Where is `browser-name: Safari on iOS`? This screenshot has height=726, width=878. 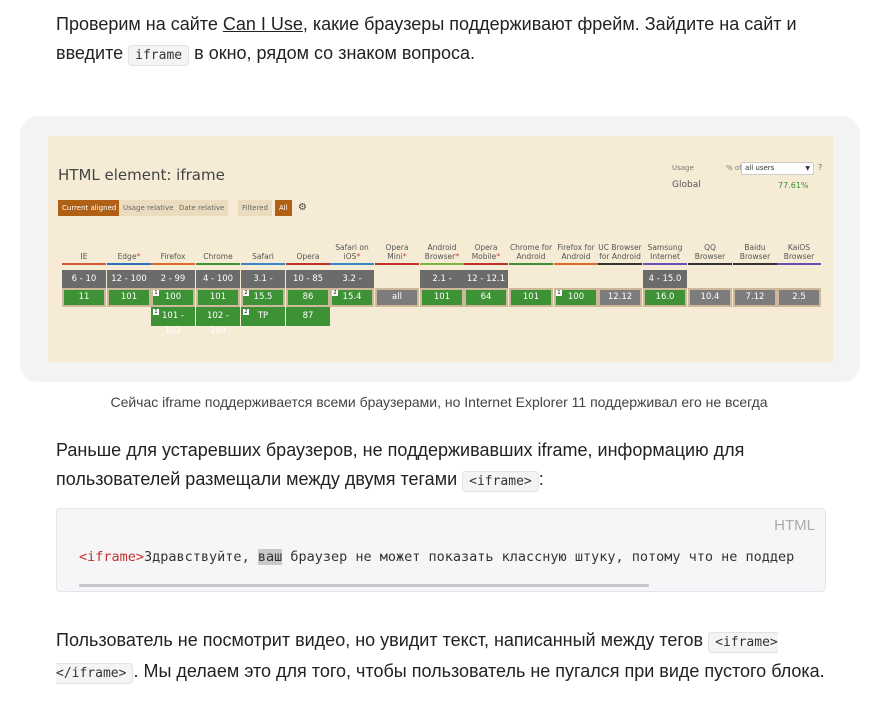 browser-name: Safari on iOS is located at coordinates (352, 252).